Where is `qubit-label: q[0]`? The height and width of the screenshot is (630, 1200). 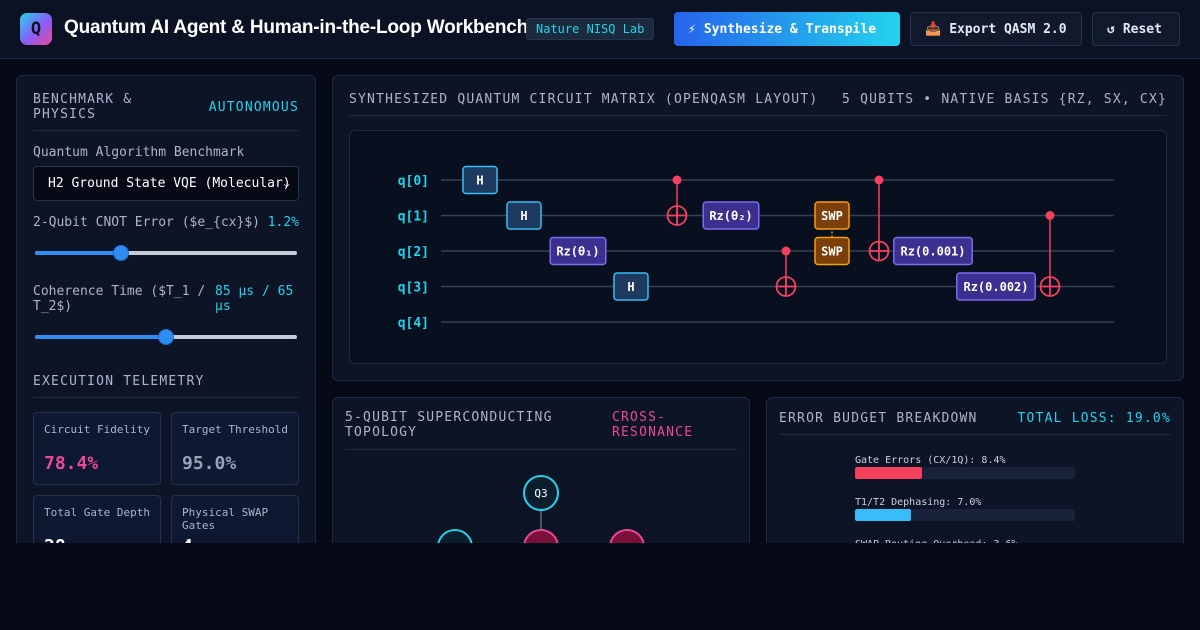
qubit-label: q[0] is located at coordinates (413, 181).